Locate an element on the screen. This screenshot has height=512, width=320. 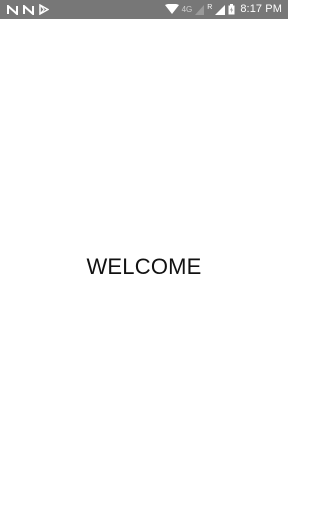
roaming-indicator: R is located at coordinates (210, 7).